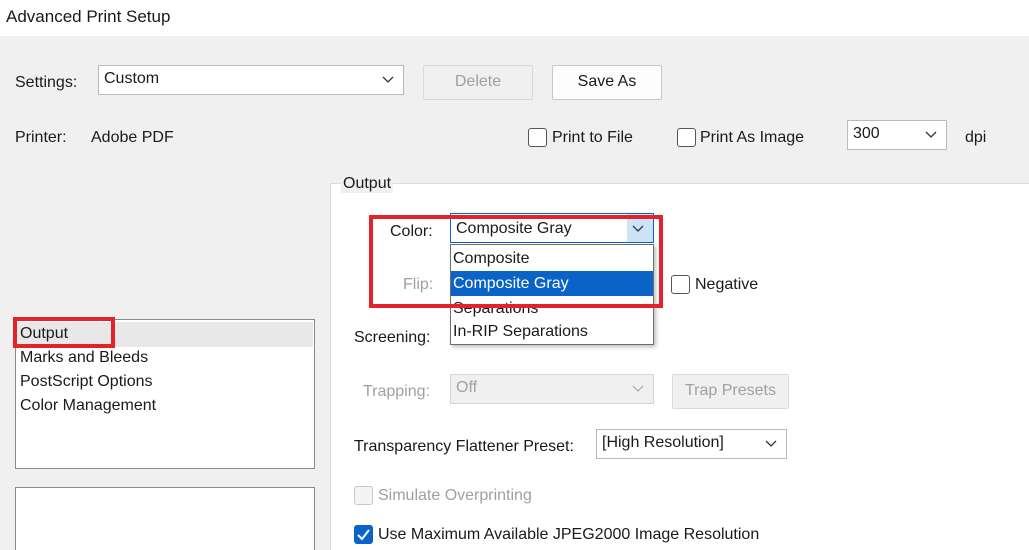  I want to click on print-to-file-checkbox, so click(537, 137).